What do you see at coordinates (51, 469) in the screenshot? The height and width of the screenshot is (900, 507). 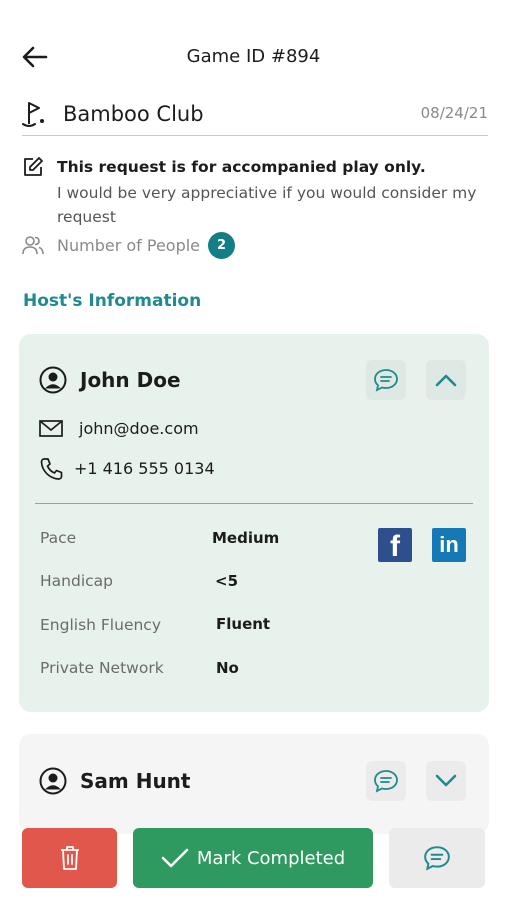 I see `phone-icon` at bounding box center [51, 469].